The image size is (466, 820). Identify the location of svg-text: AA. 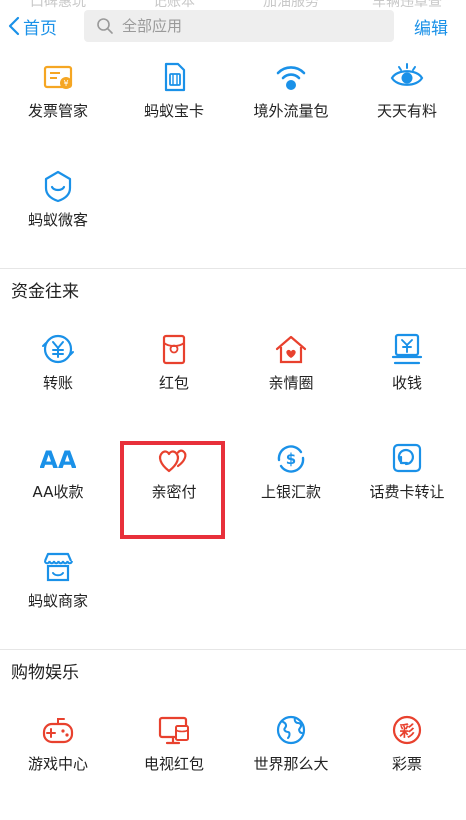
(58, 460).